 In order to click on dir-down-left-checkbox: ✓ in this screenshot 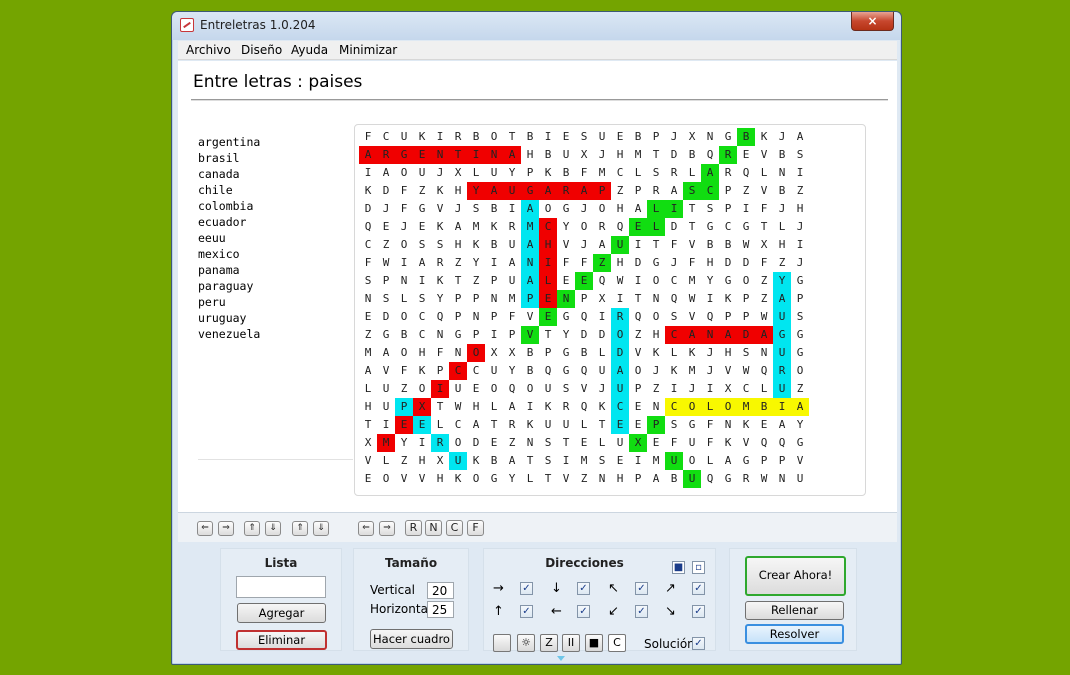, I will do `click(641, 611)`.